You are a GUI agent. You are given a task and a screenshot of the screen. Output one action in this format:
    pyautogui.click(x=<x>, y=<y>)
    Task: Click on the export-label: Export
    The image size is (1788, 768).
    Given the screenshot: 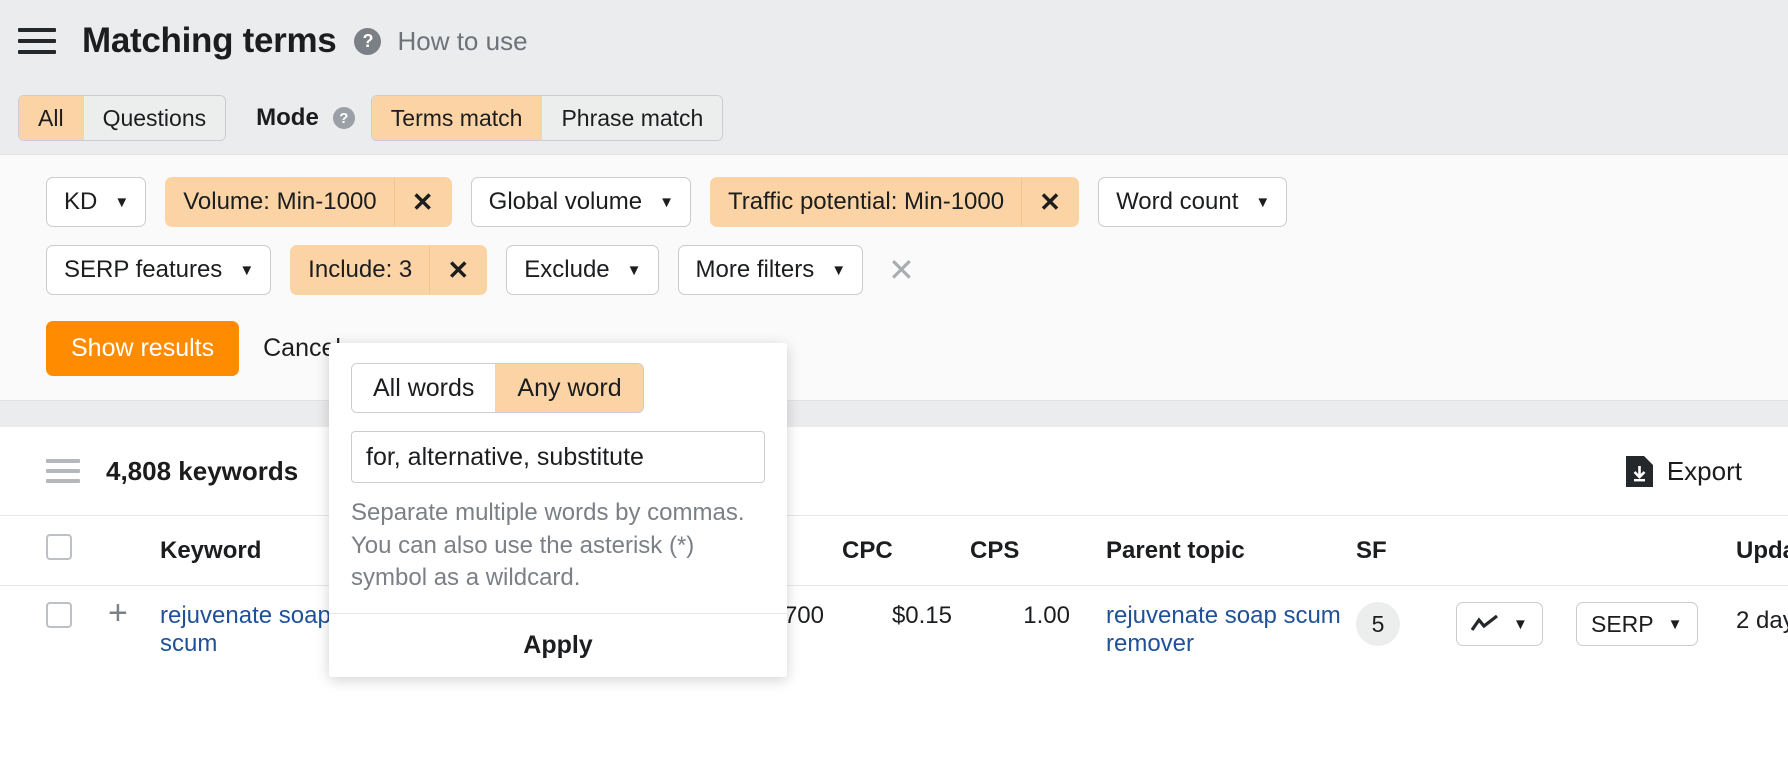 What is the action you would take?
    pyautogui.click(x=1704, y=470)
    